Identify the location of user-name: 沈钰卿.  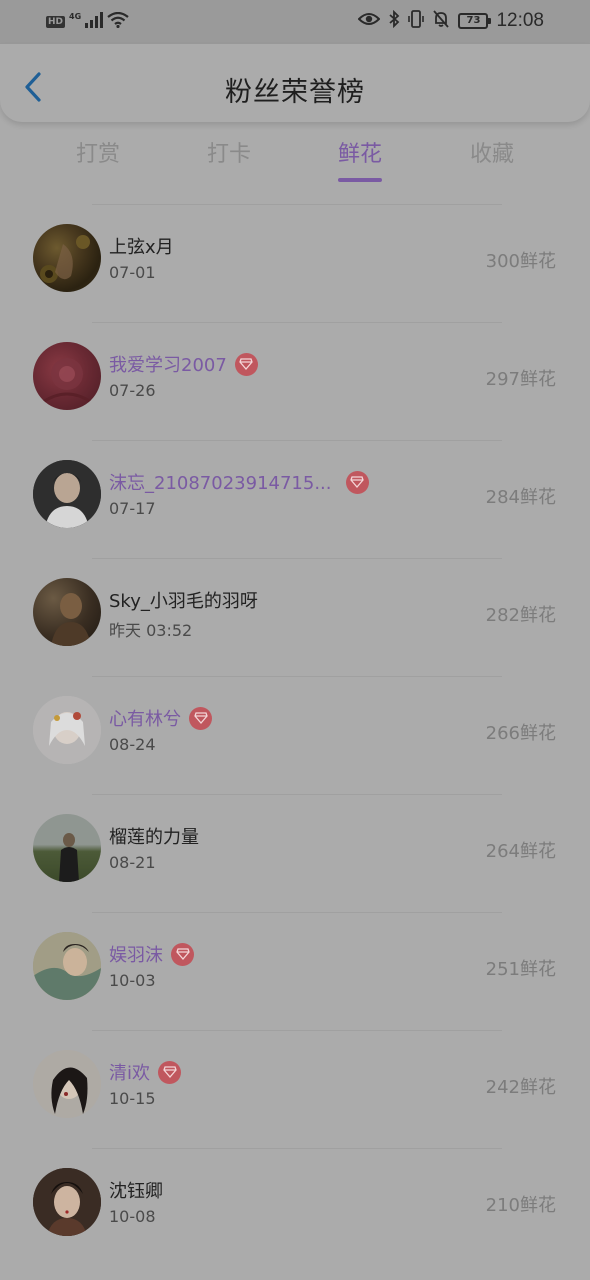
(136, 1190).